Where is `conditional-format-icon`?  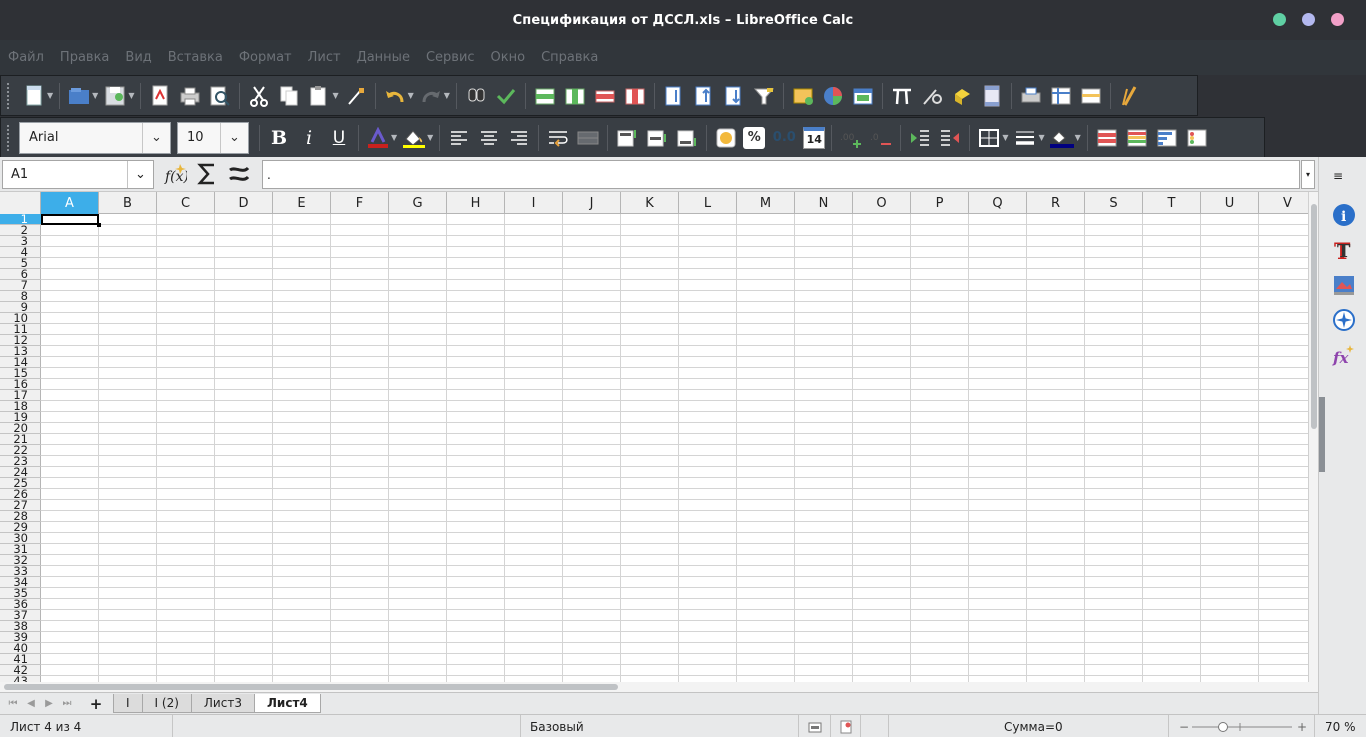 conditional-format-icon is located at coordinates (1107, 138).